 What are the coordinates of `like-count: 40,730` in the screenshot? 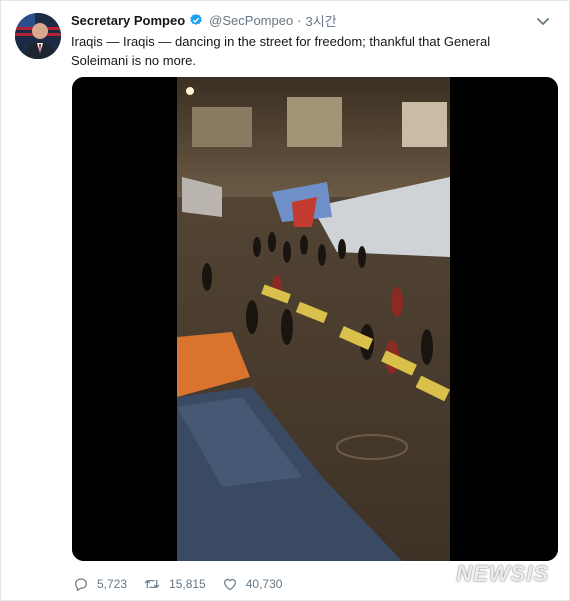 It's located at (264, 584).